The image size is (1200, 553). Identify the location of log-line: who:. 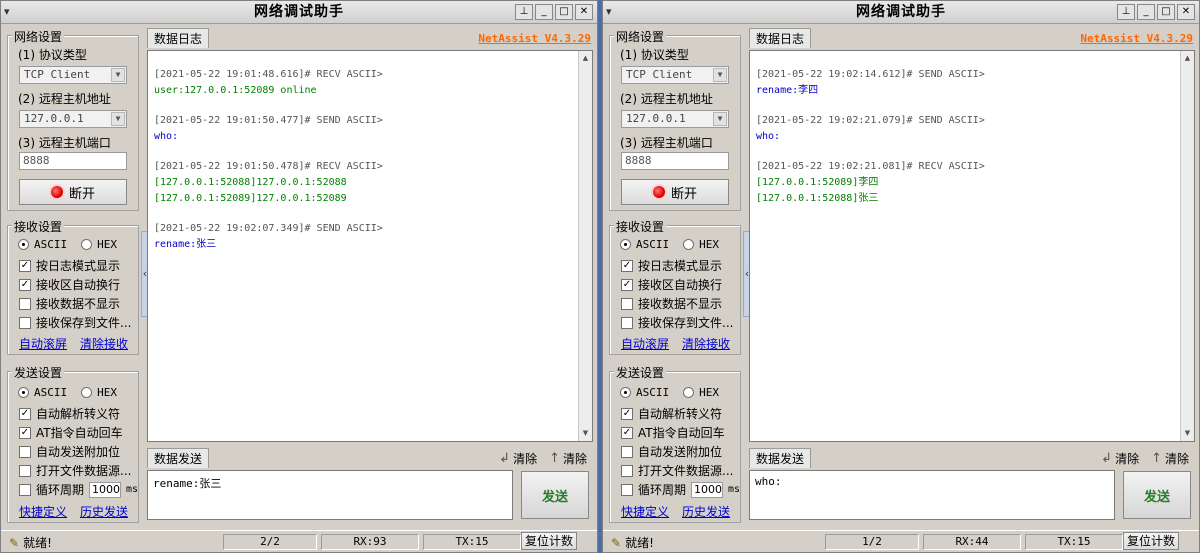
(768, 136).